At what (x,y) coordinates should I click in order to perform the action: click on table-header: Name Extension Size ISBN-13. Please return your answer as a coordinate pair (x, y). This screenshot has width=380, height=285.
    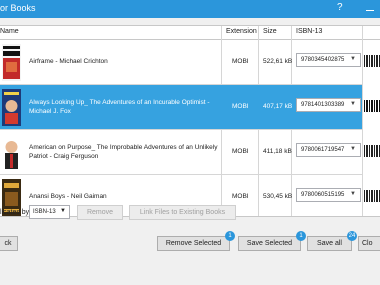
    Looking at the image, I should click on (190, 33).